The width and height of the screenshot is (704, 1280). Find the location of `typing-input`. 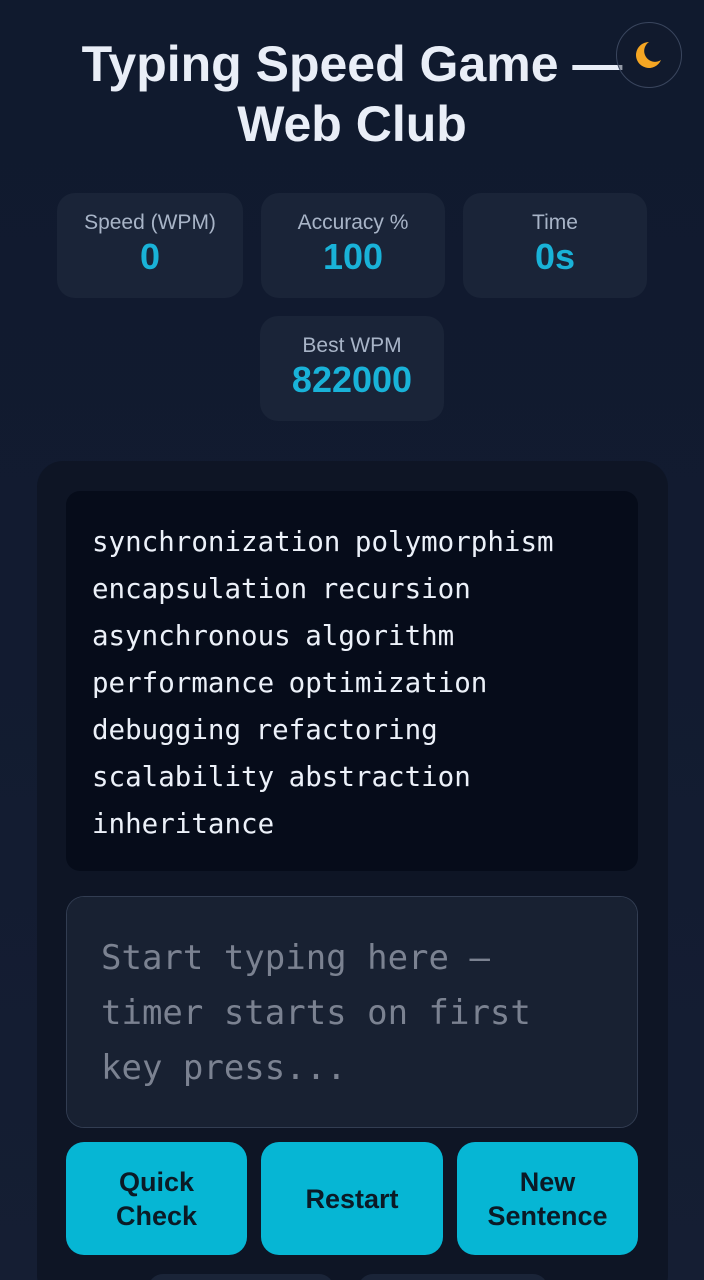

typing-input is located at coordinates (352, 1012).